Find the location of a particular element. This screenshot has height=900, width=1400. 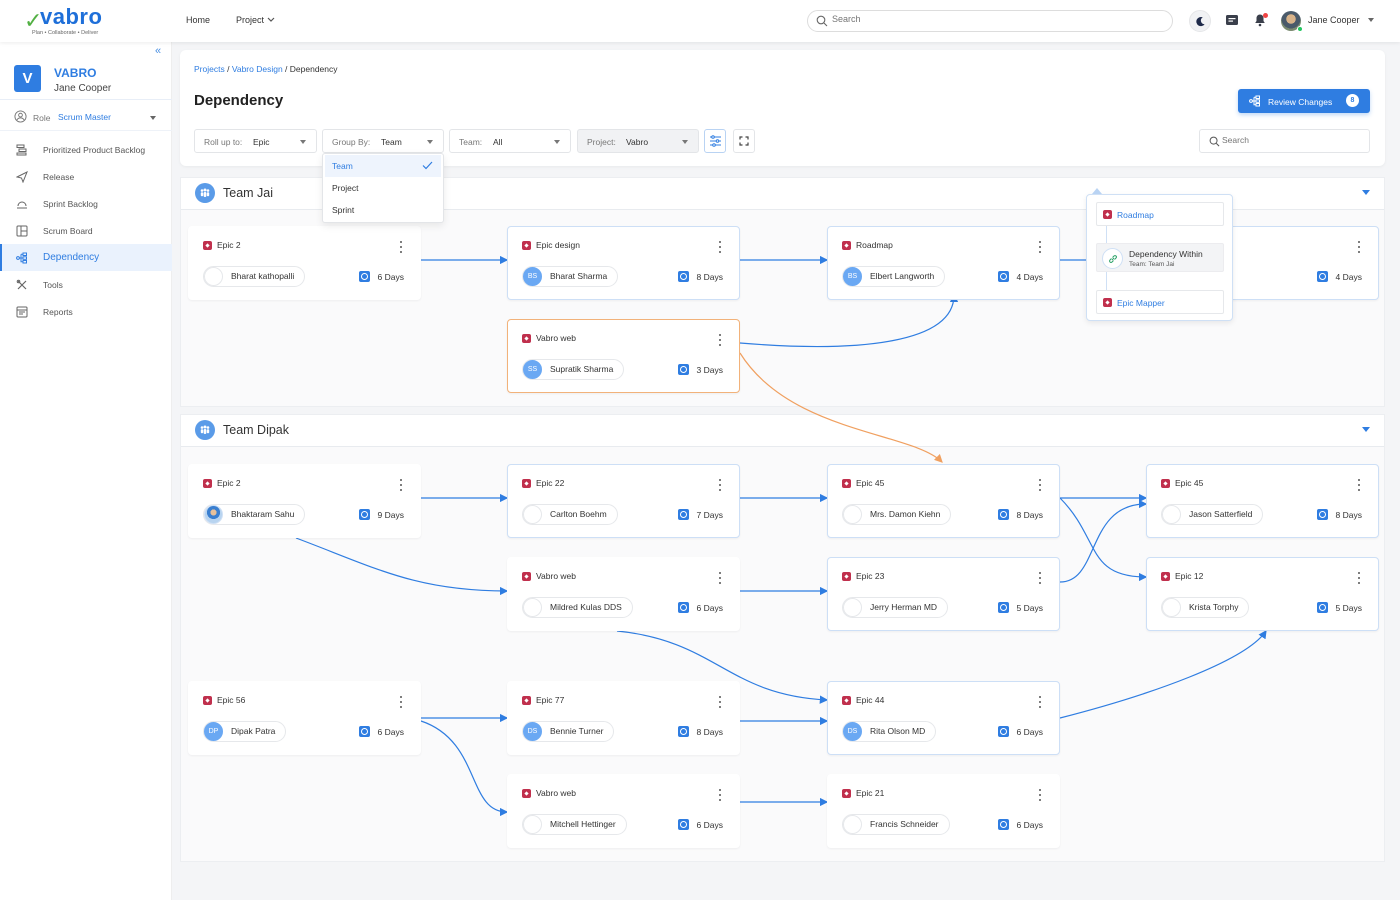

epic-card: Vabro web Mitchell Hettinger 6 Days is located at coordinates (623, 811).